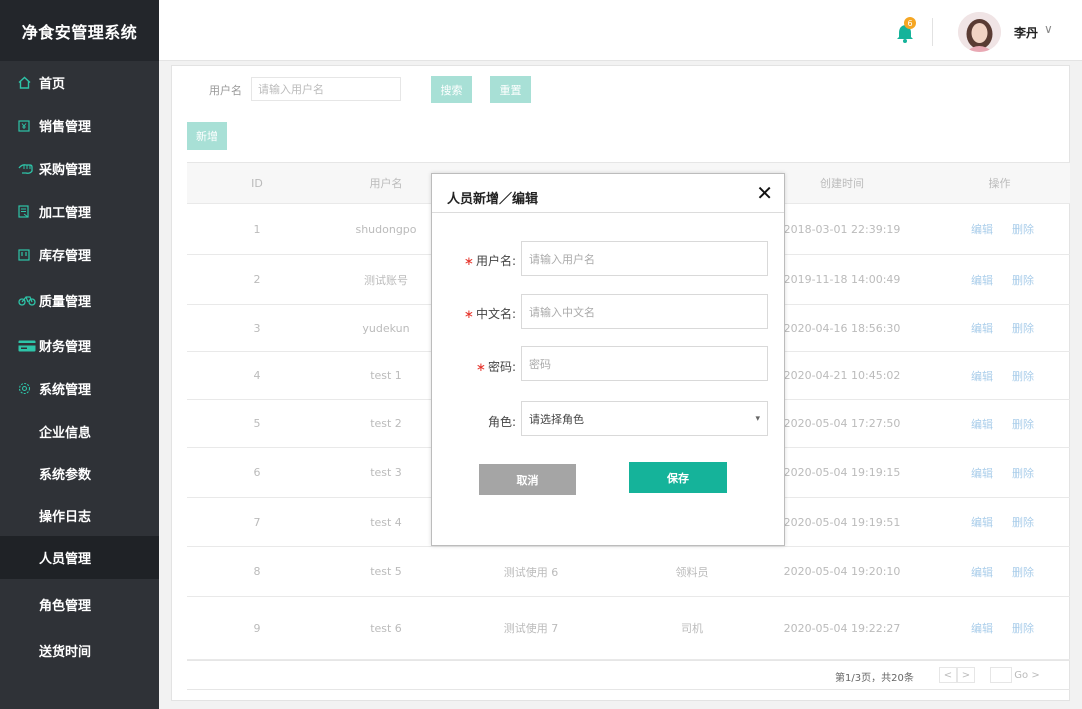 The image size is (1082, 709). Describe the element at coordinates (1026, 32) in the screenshot. I see `user-name: 李丹` at that location.